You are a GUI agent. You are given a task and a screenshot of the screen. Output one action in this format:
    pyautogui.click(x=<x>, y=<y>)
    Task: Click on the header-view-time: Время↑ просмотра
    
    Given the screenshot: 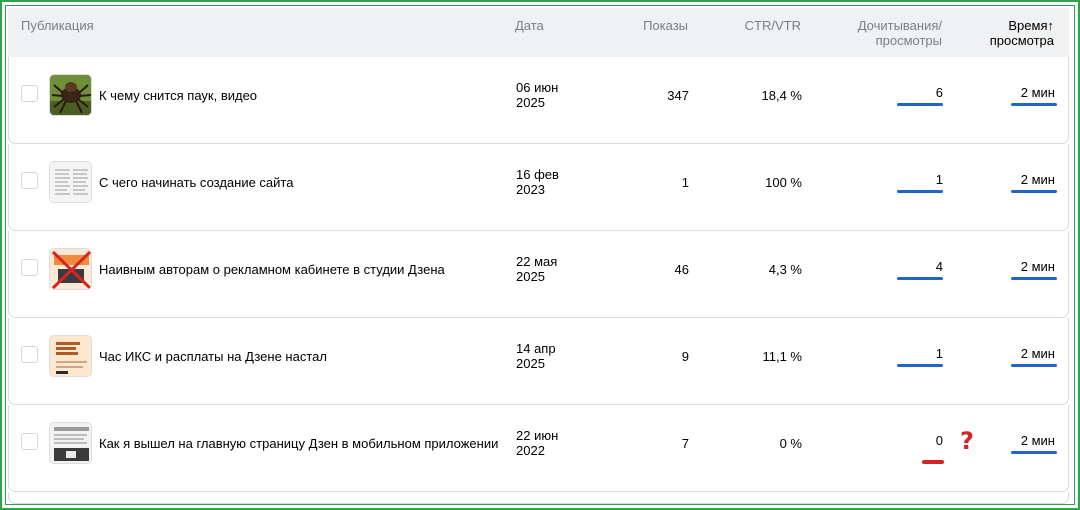 What is the action you would take?
    pyautogui.click(x=1005, y=33)
    